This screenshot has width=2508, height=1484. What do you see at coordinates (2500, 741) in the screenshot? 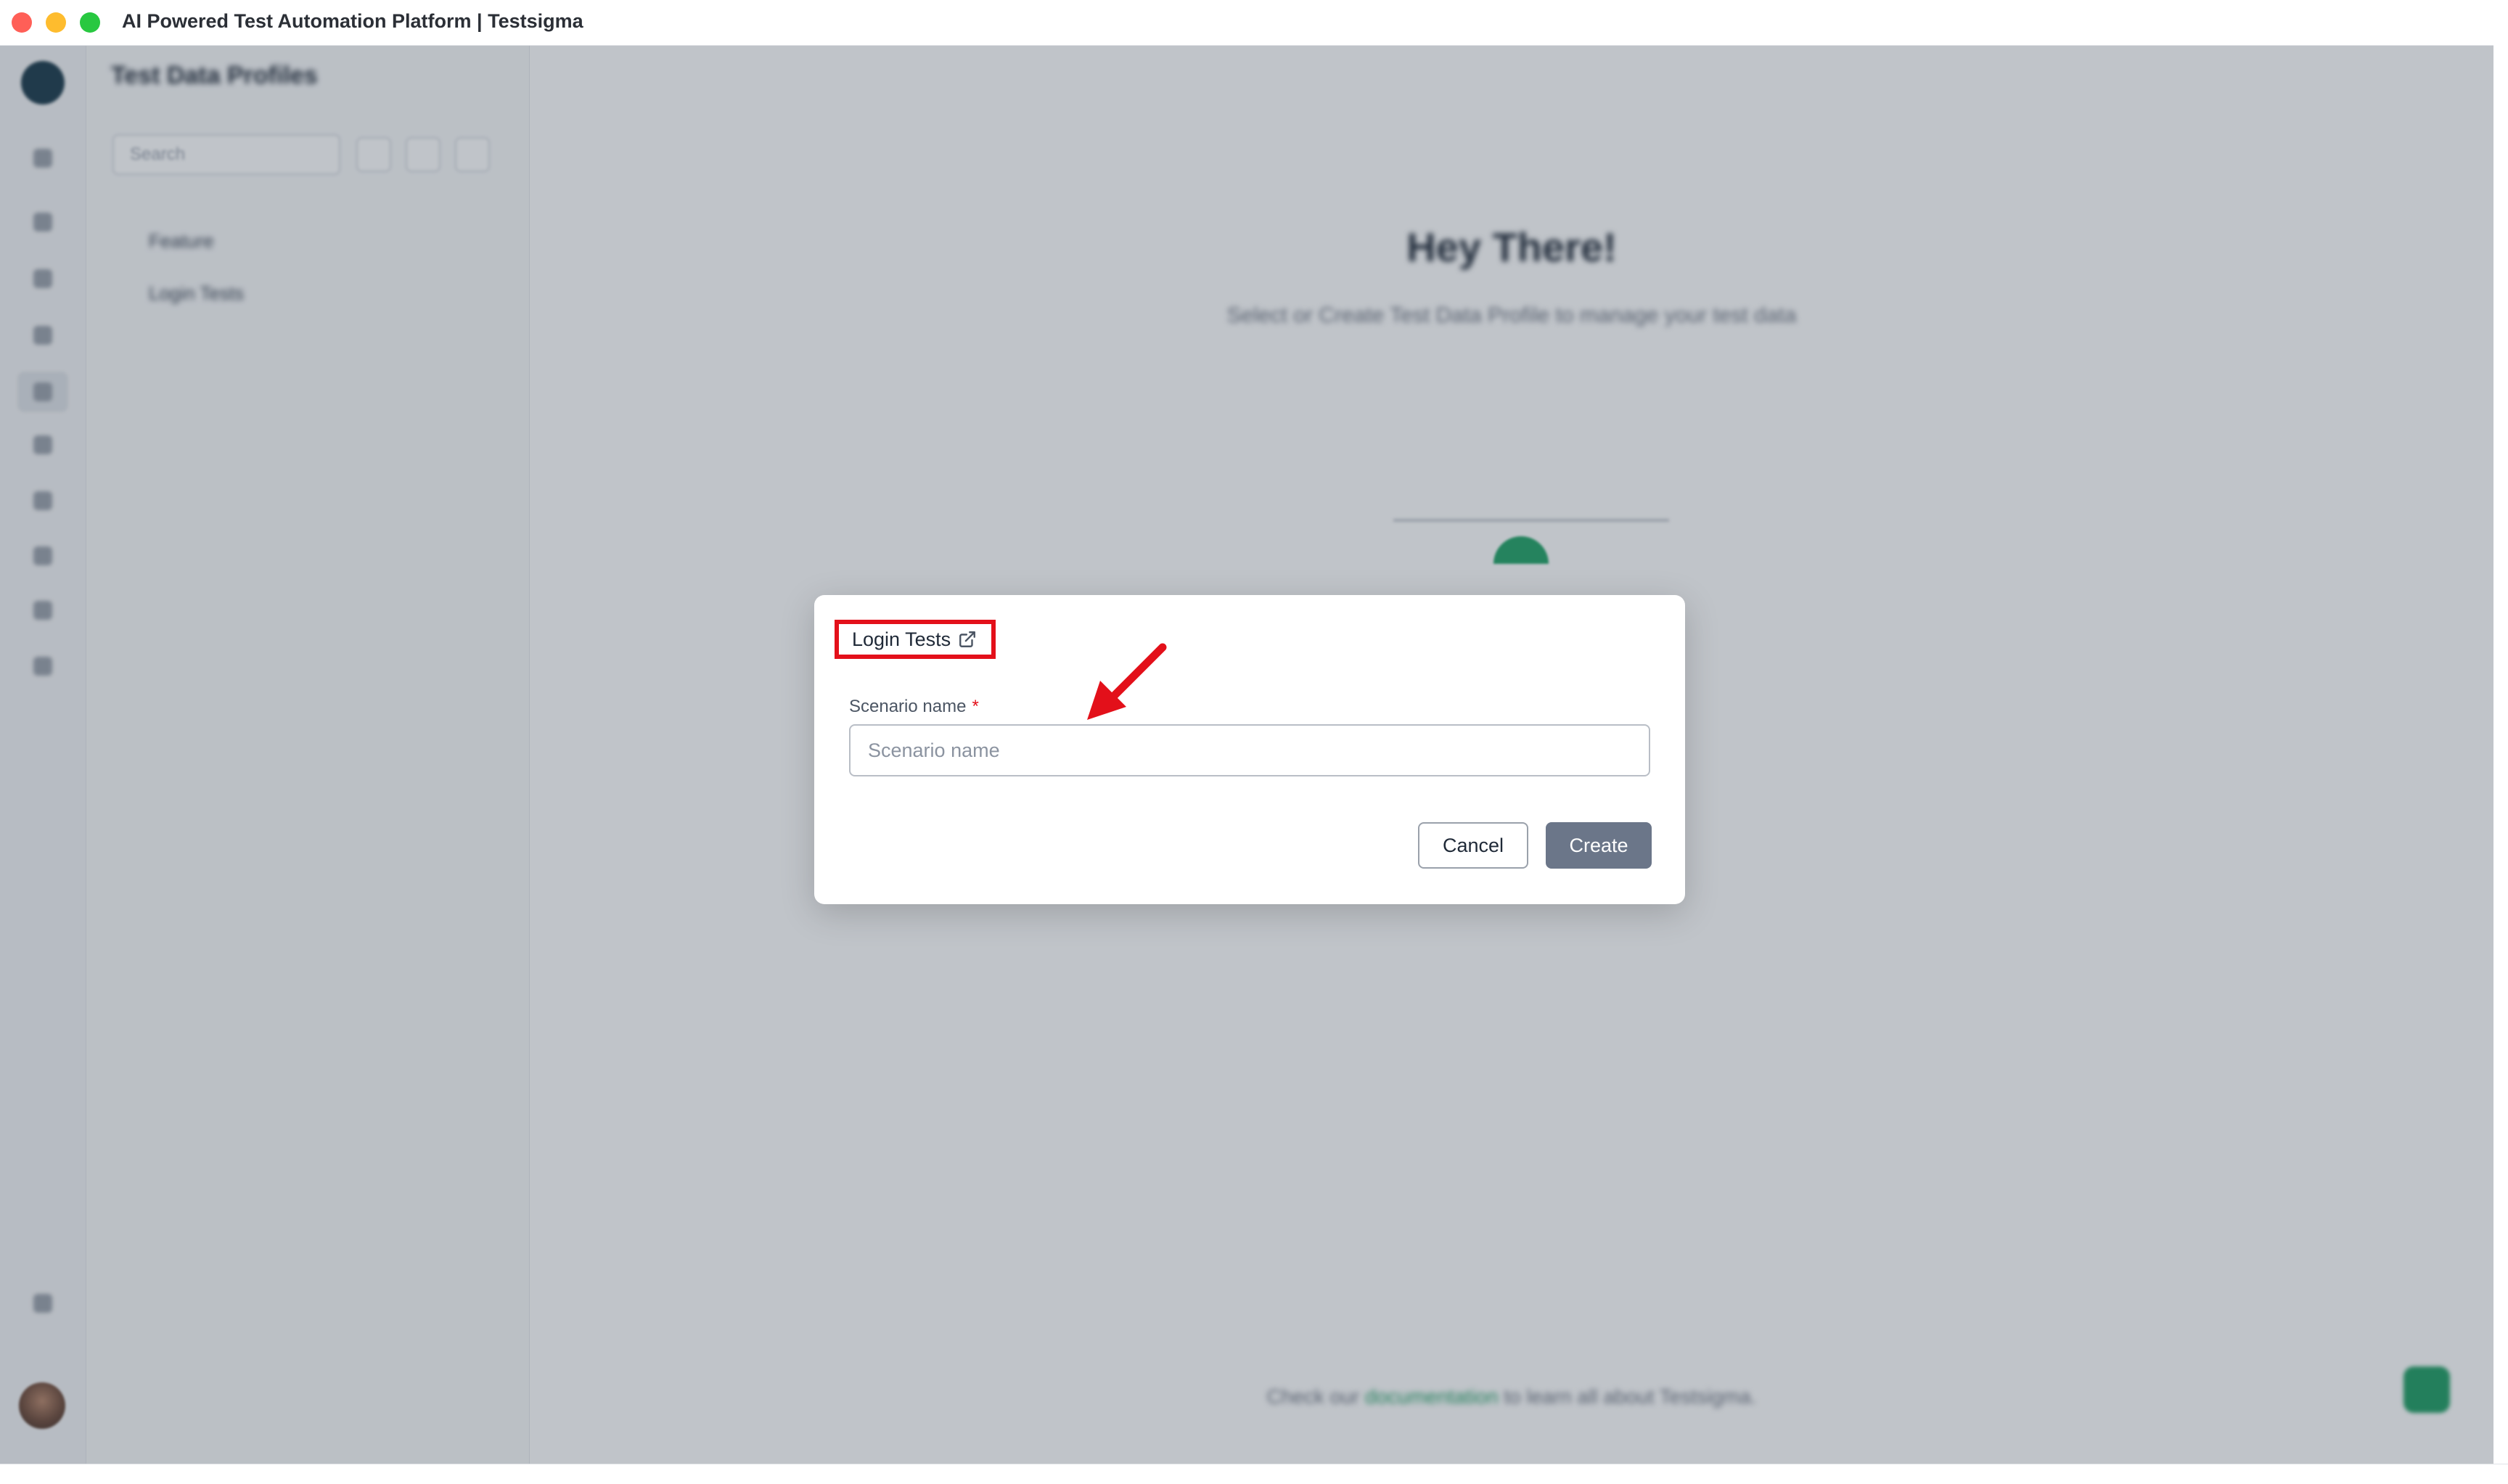
I see `window-frame-right` at bounding box center [2500, 741].